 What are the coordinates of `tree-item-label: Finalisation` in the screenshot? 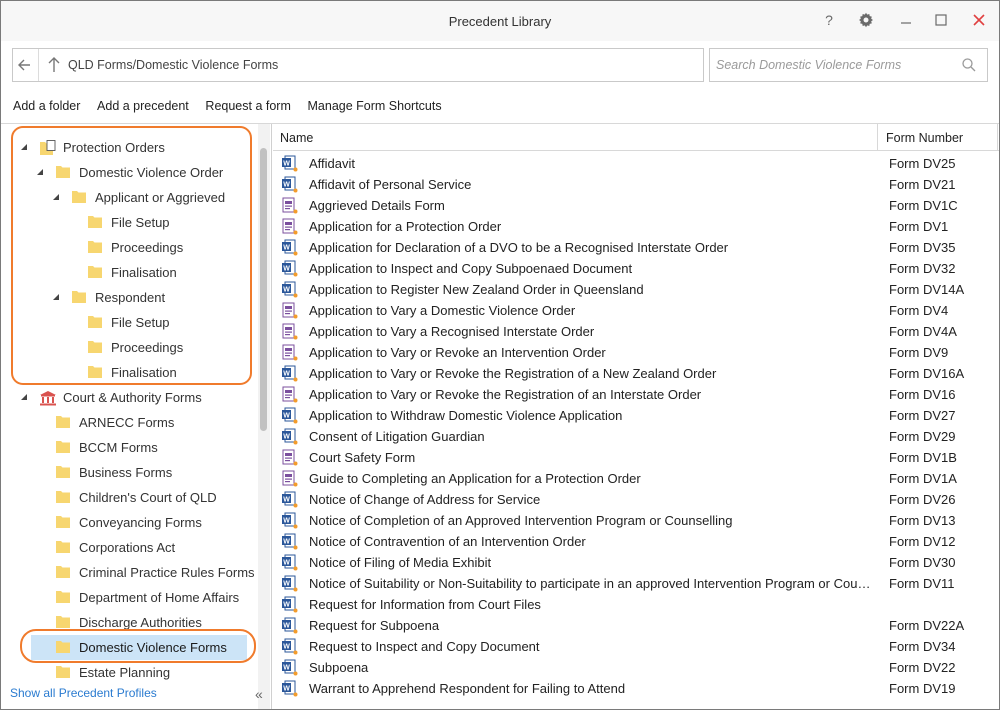 It's located at (144, 272).